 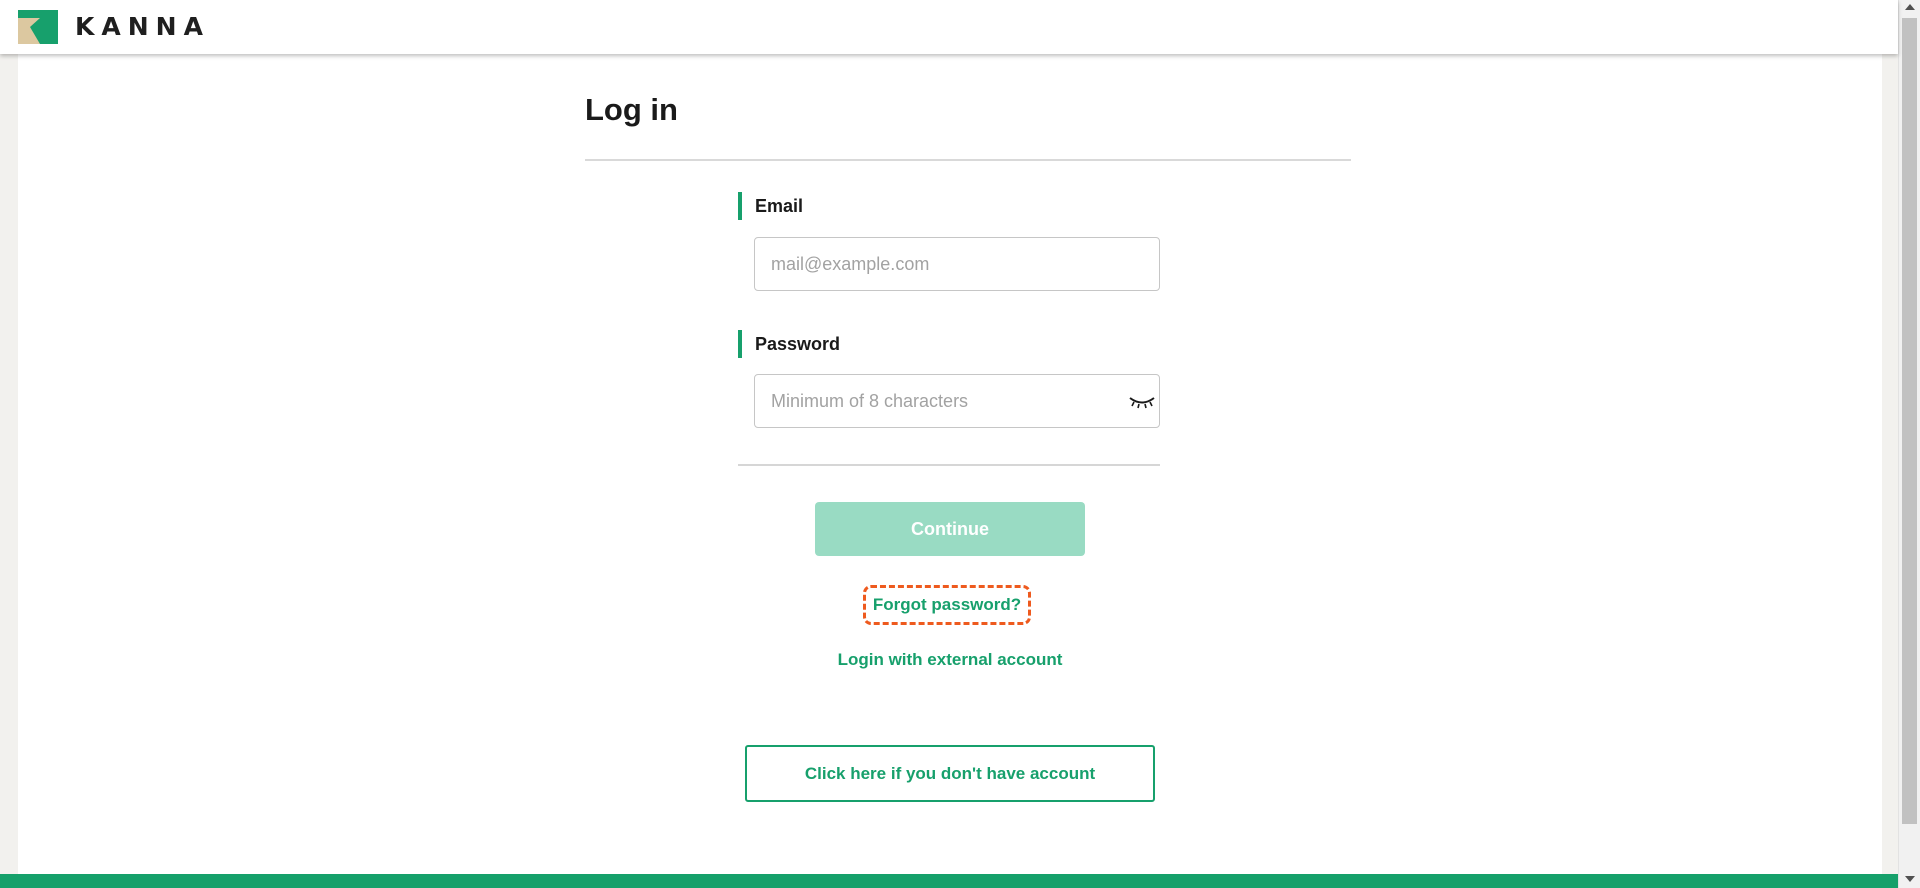 I want to click on password-label: Password, so click(x=789, y=344).